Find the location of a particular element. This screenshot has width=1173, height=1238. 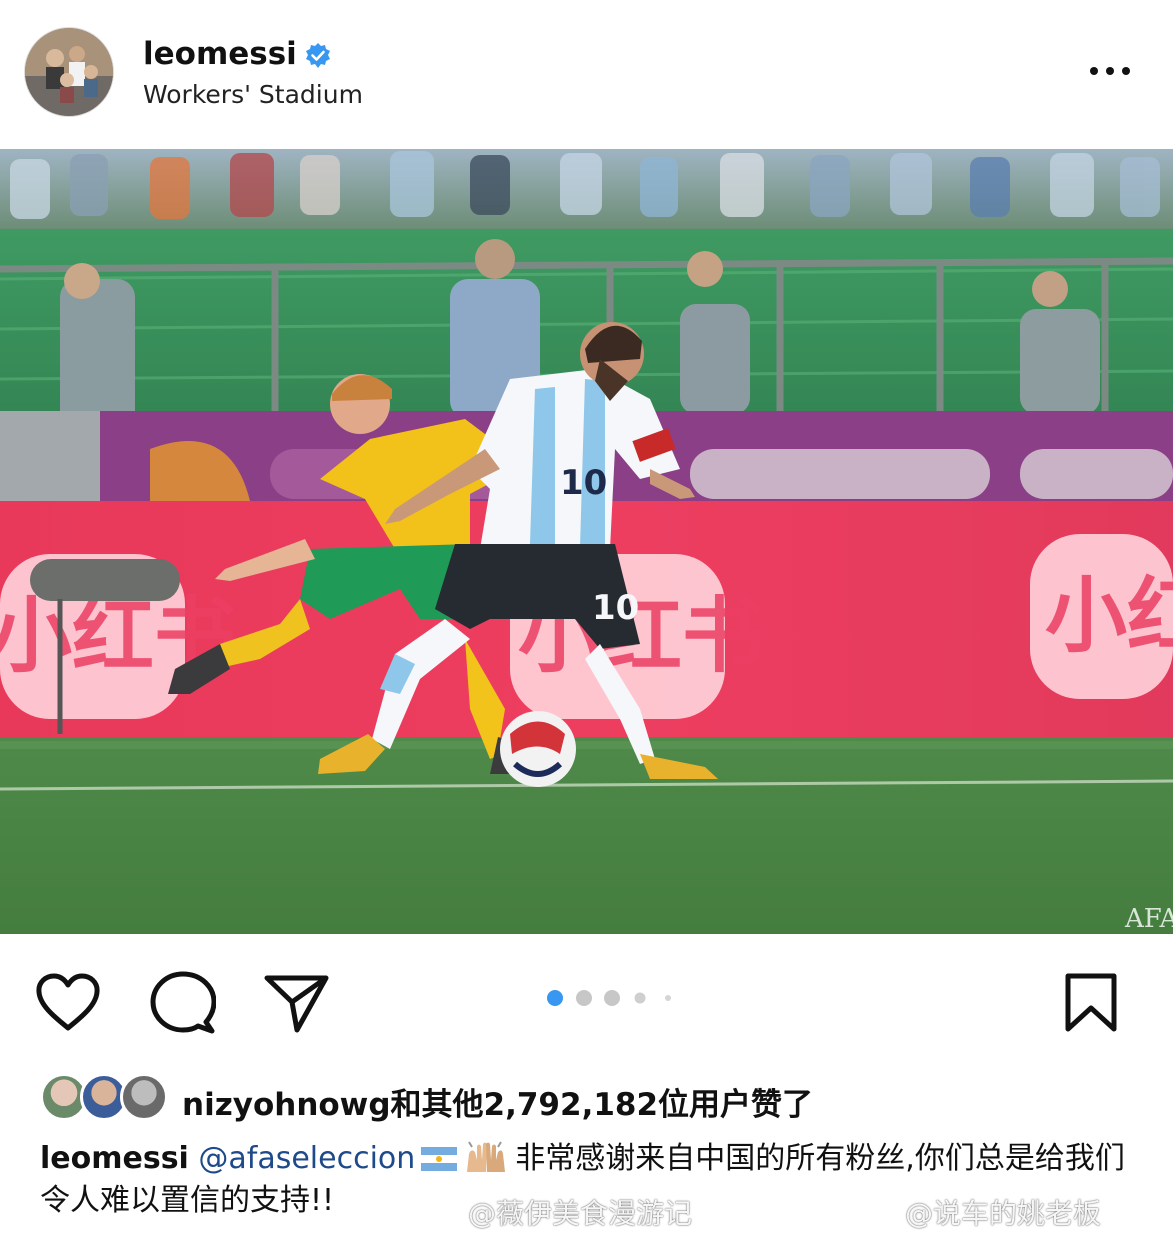

banner-text-right: 小红书 is located at coordinates (1109, 616).